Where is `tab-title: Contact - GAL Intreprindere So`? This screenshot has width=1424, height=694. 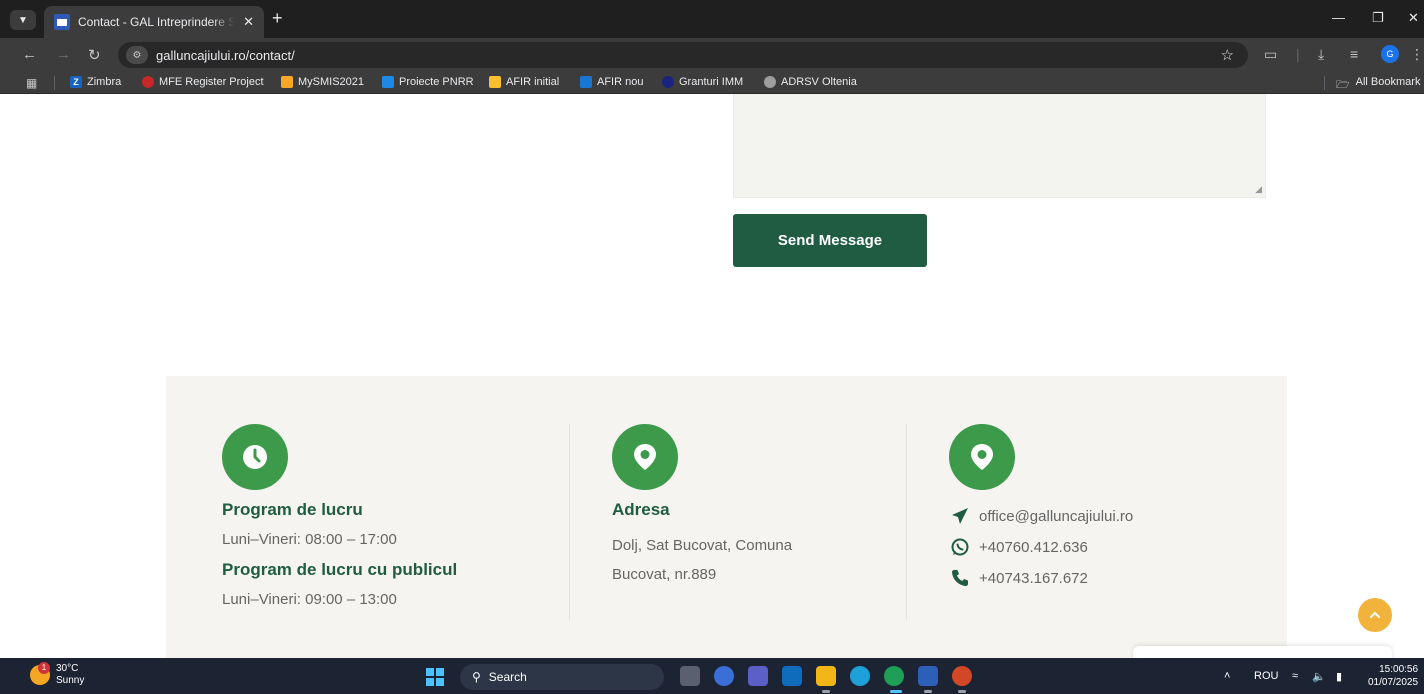
tab-title: Contact - GAL Intreprindere So is located at coordinates (157, 22).